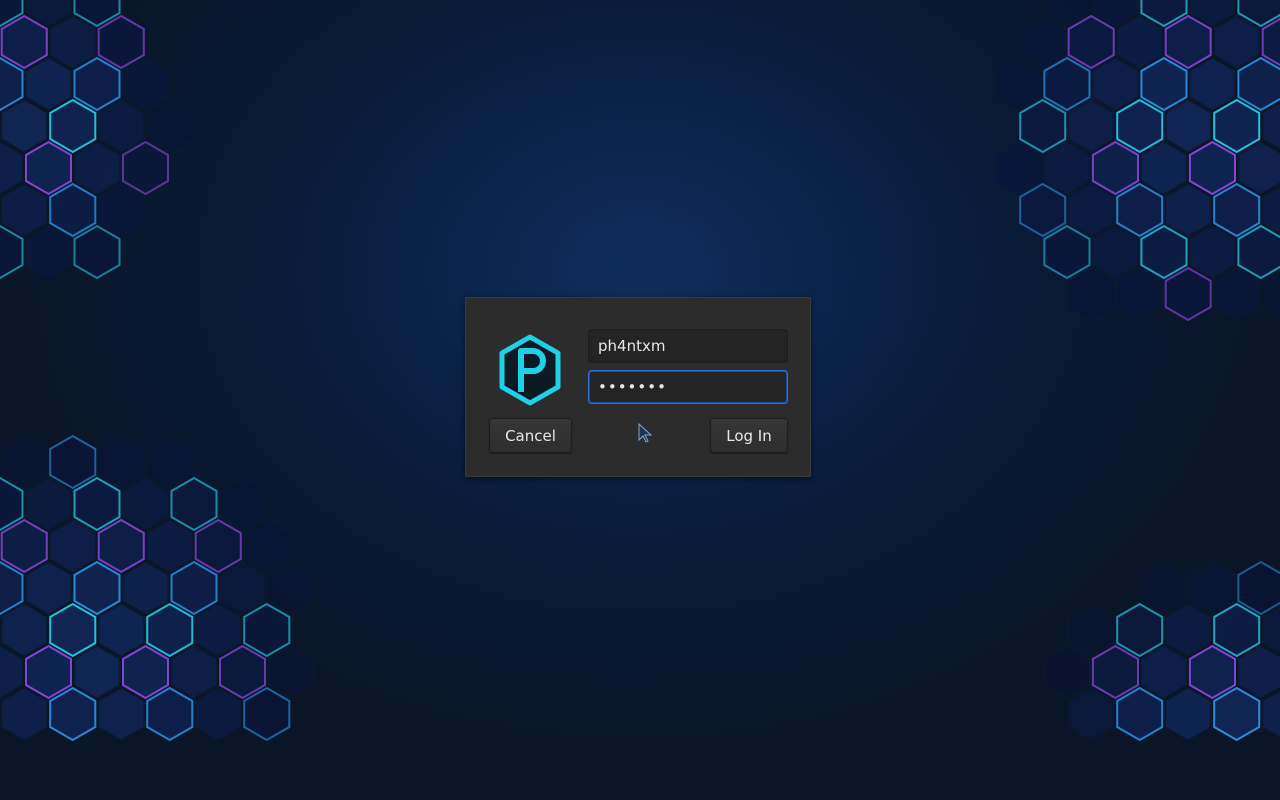 The height and width of the screenshot is (800, 1280). What do you see at coordinates (749, 435) in the screenshot?
I see `login-button: Log In` at bounding box center [749, 435].